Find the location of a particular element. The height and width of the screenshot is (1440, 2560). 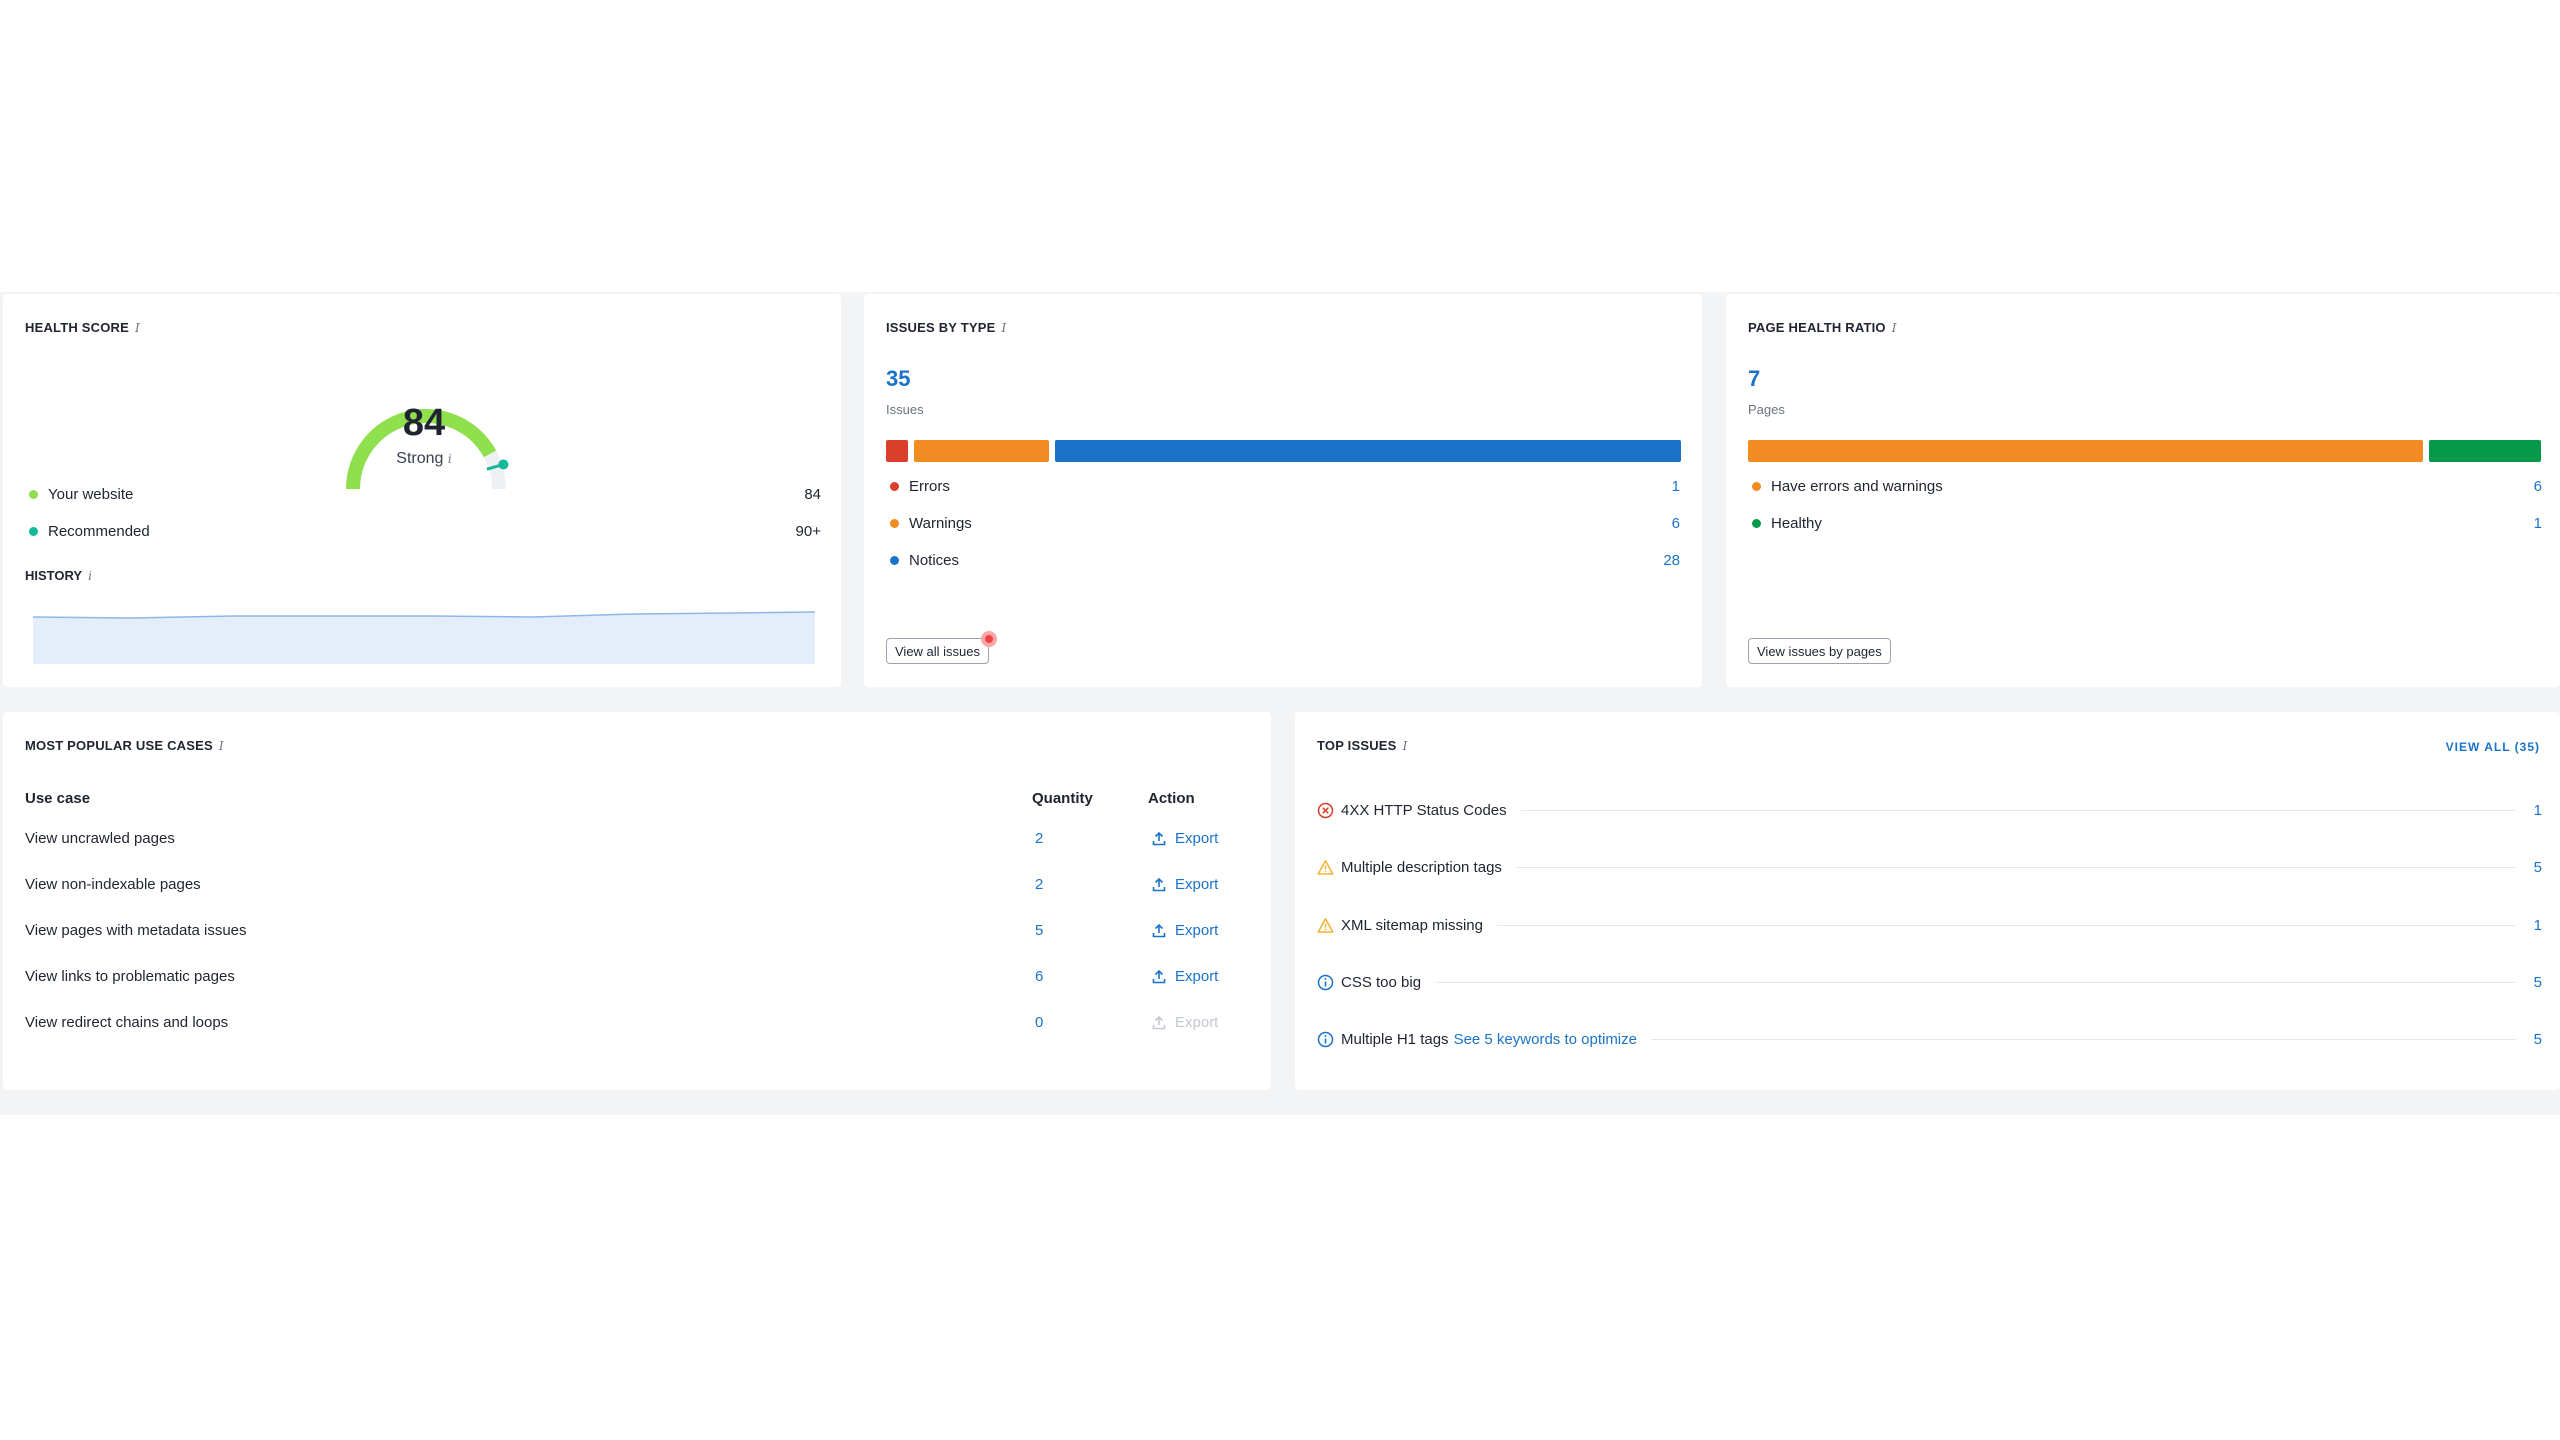

top-issue-label: Multiple description tags is located at coordinates (1421, 867).